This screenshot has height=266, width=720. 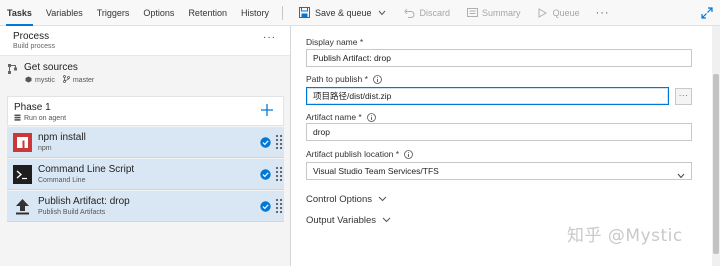 What do you see at coordinates (435, 12) in the screenshot?
I see `discard-label: Discard` at bounding box center [435, 12].